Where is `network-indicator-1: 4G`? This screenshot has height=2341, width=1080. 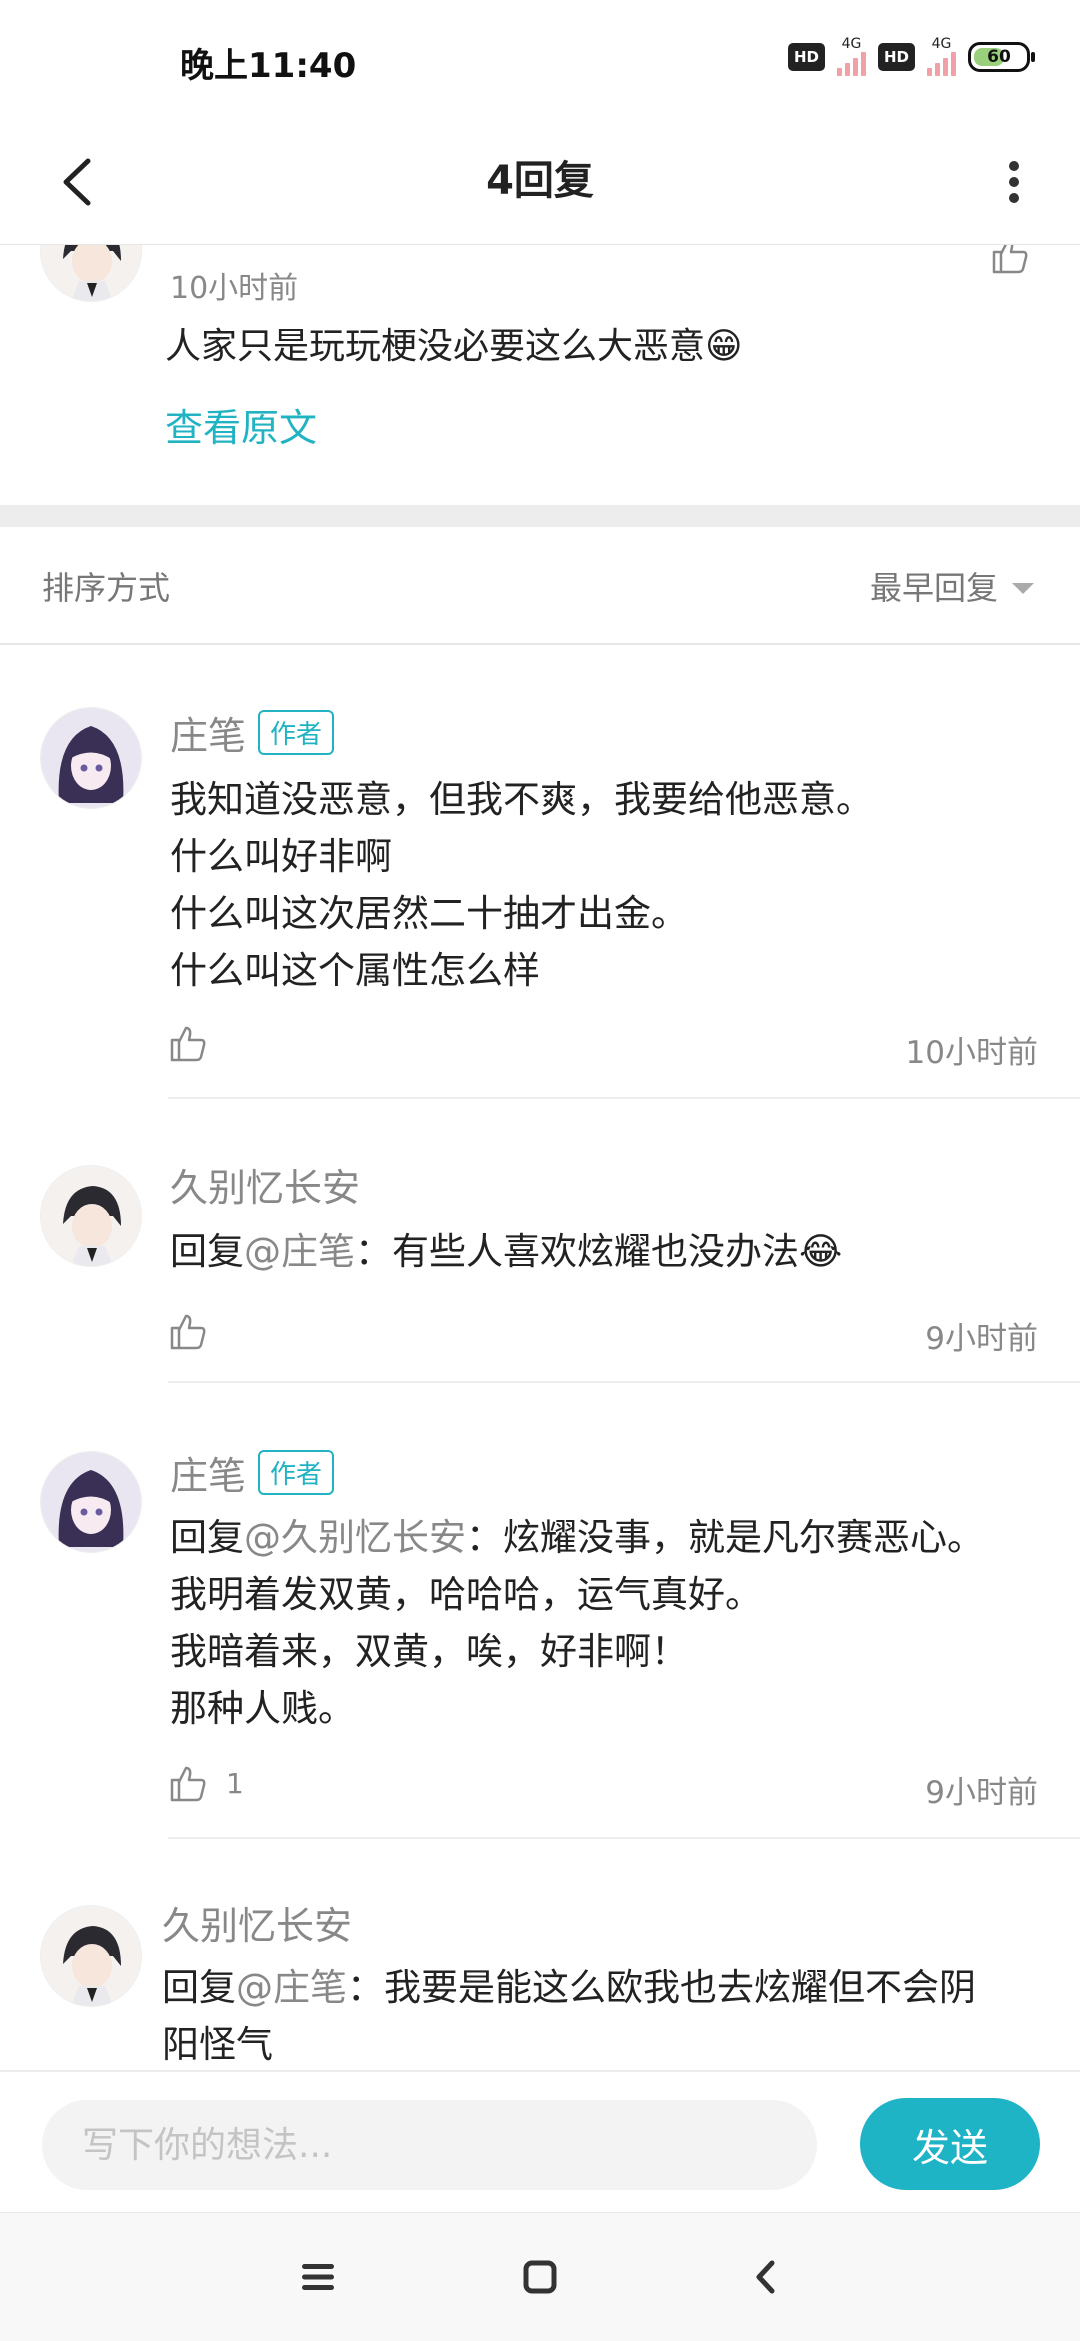 network-indicator-1: 4G is located at coordinates (851, 56).